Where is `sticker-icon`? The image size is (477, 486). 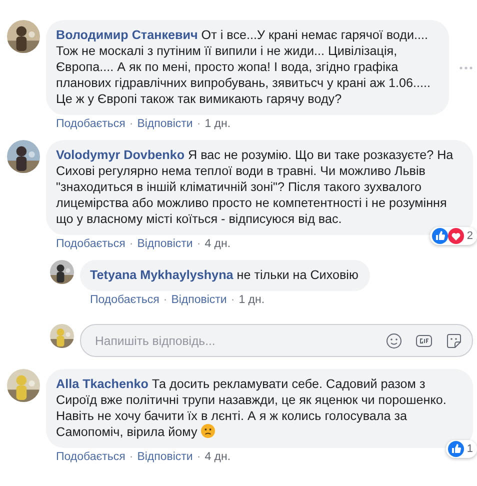
sticker-icon is located at coordinates (454, 340).